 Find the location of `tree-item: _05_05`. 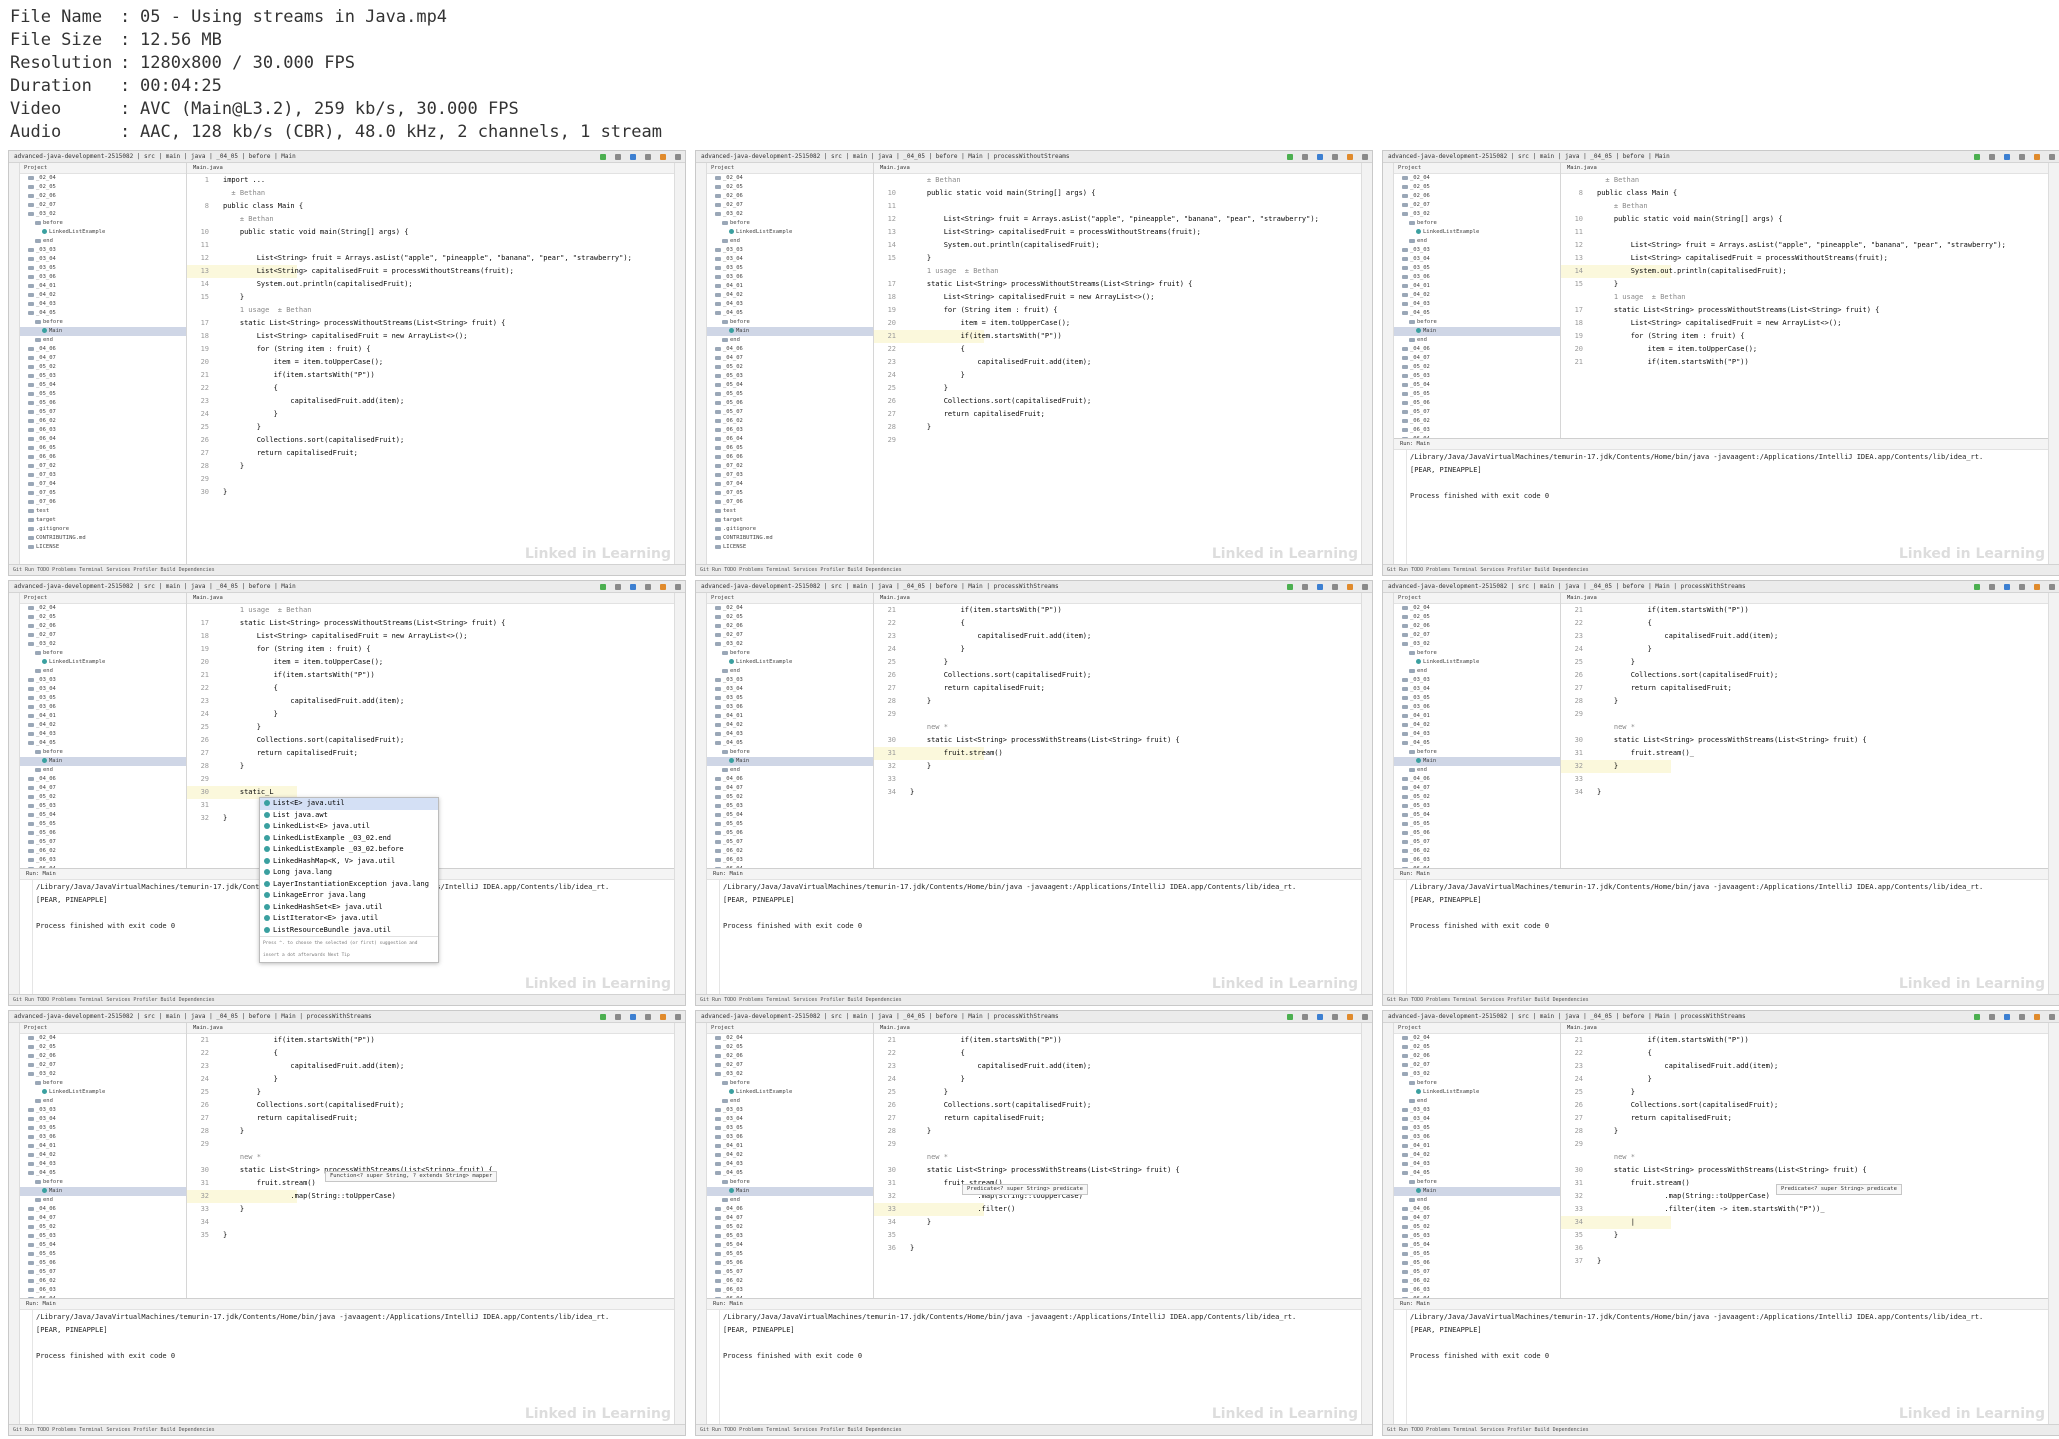

tree-item: _05_05 is located at coordinates (103, 1254).